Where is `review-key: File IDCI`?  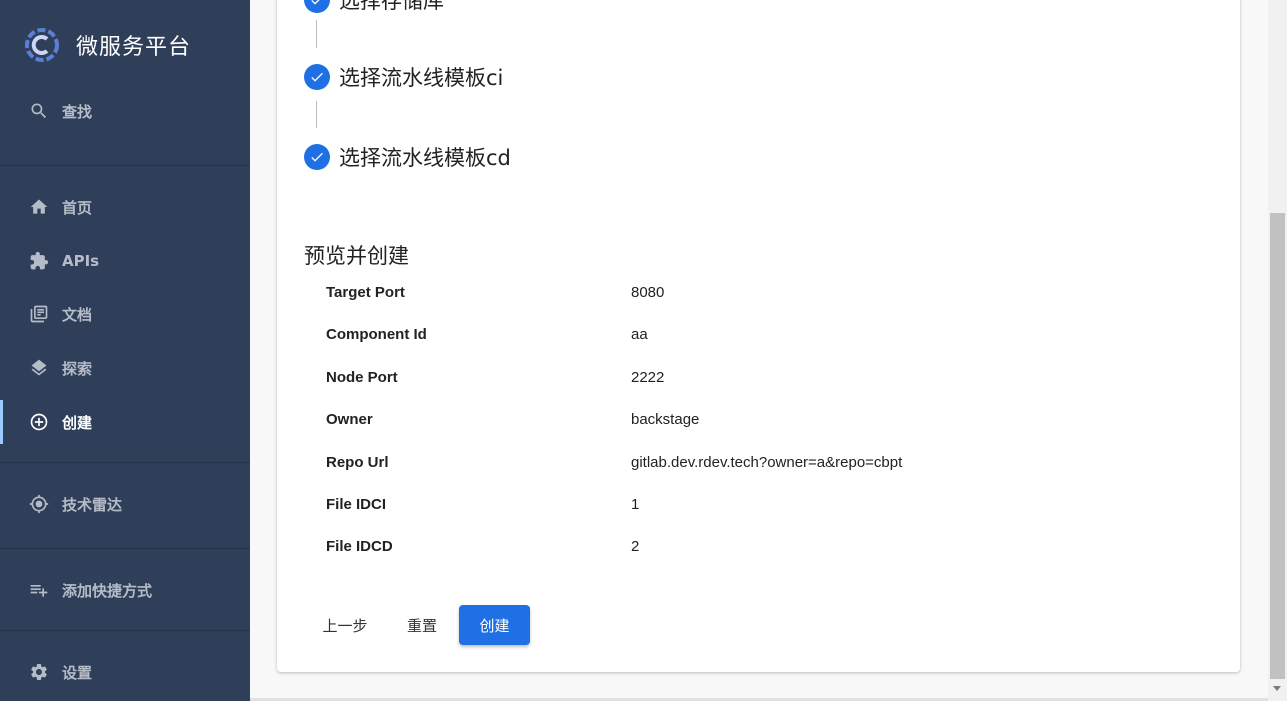
review-key: File IDCI is located at coordinates (356, 504).